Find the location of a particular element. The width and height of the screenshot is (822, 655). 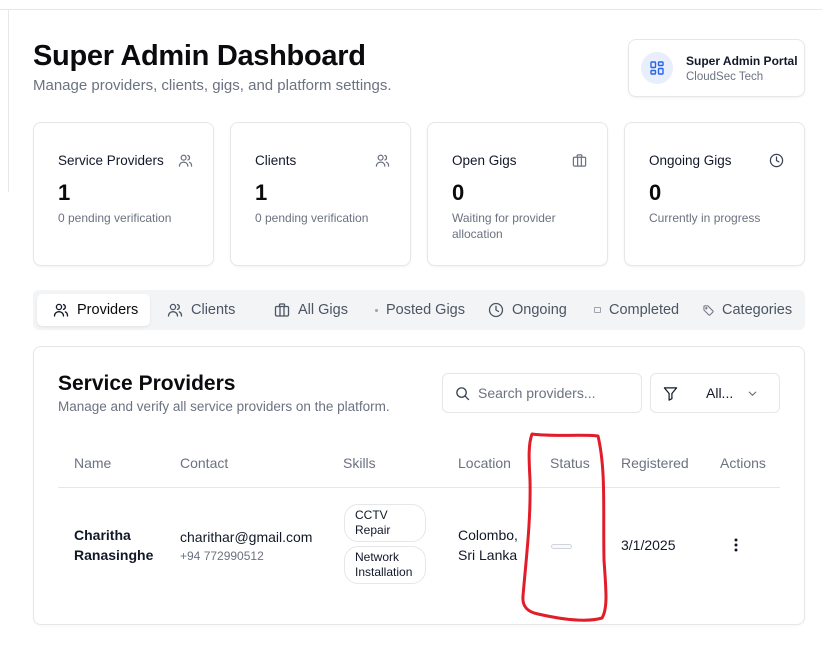

portal-badge: Super Admin Portal CloudSec Tech is located at coordinates (716, 68).